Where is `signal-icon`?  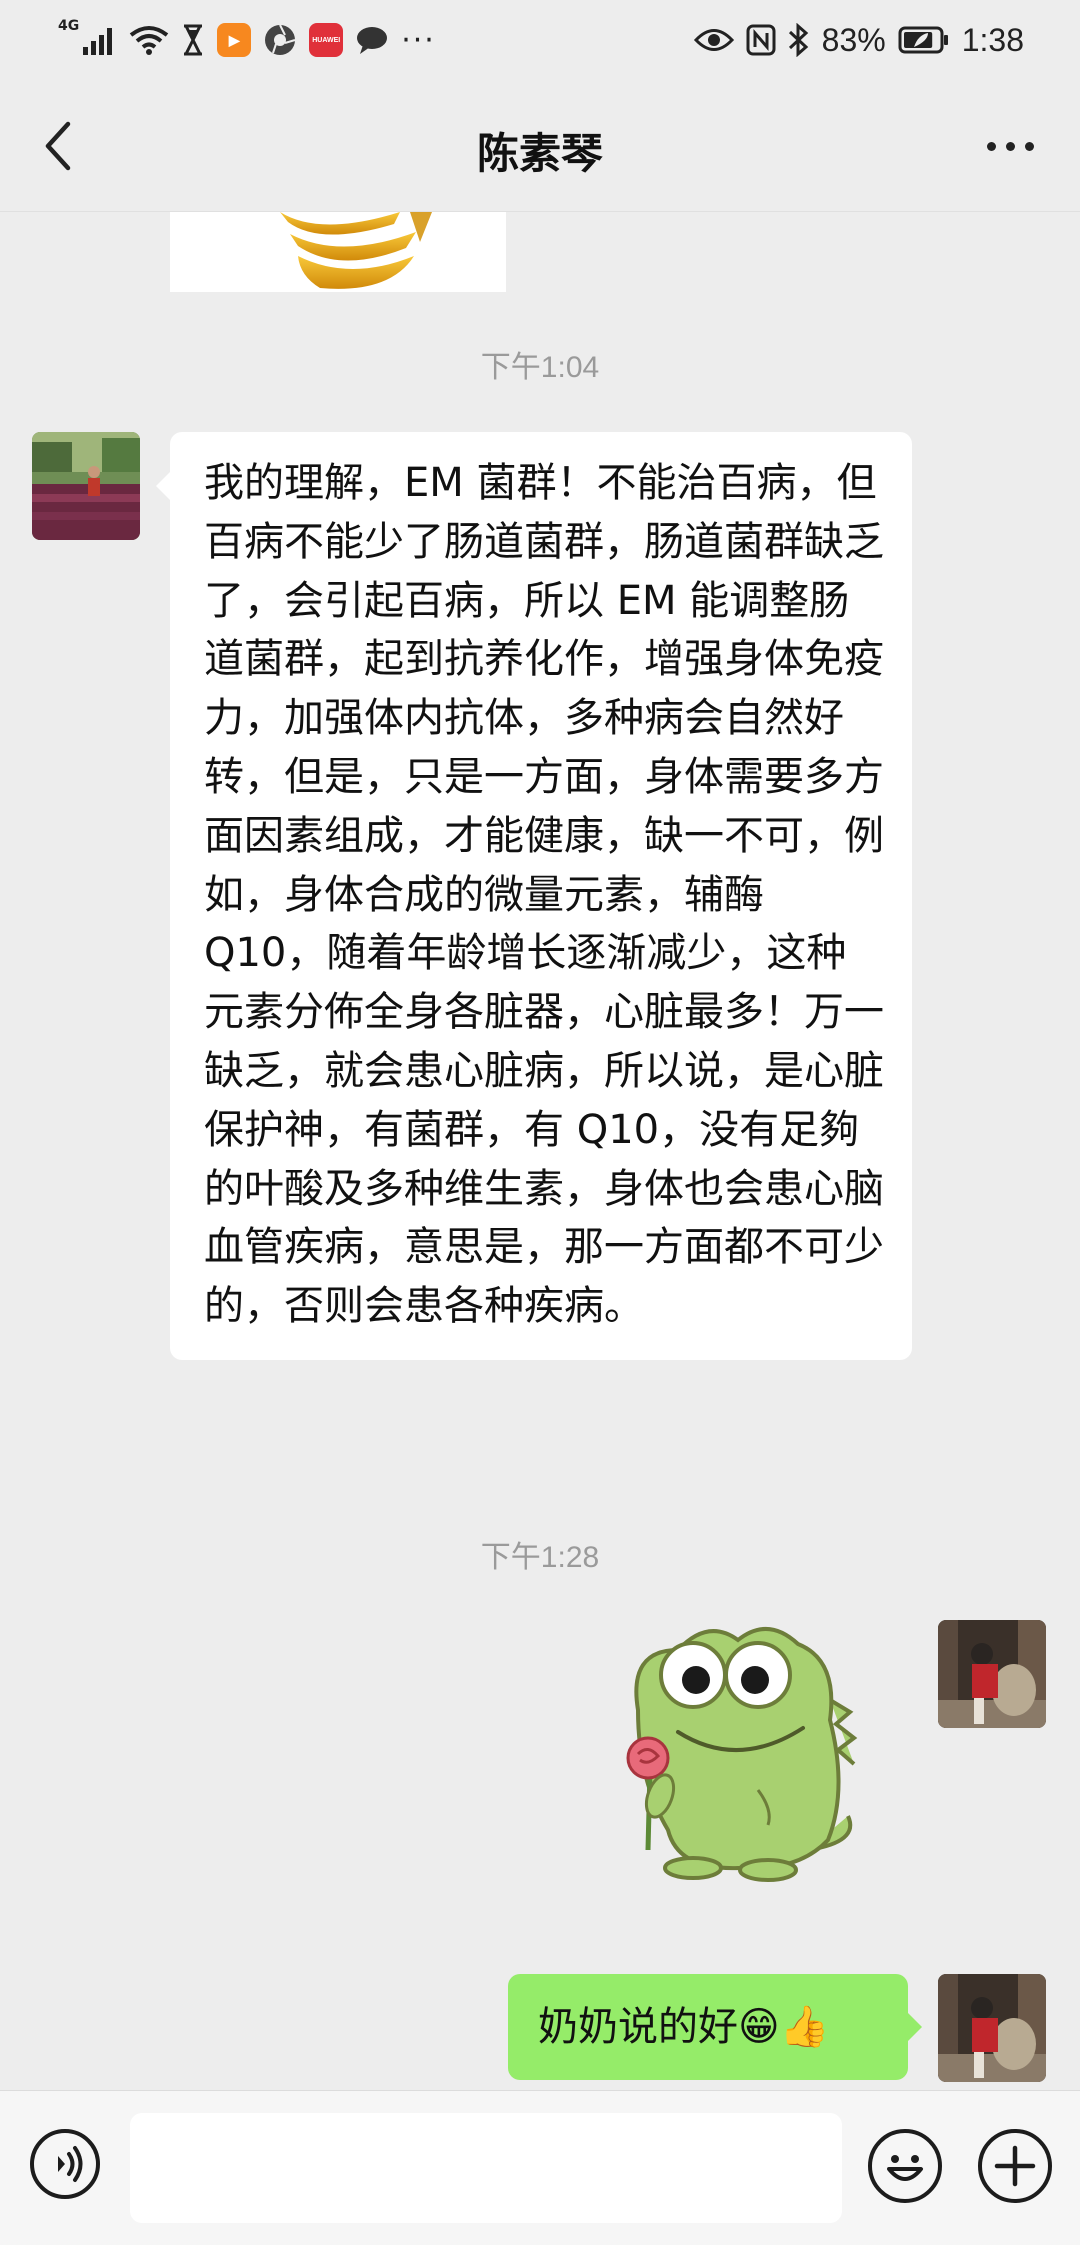
signal-icon is located at coordinates (98, 41).